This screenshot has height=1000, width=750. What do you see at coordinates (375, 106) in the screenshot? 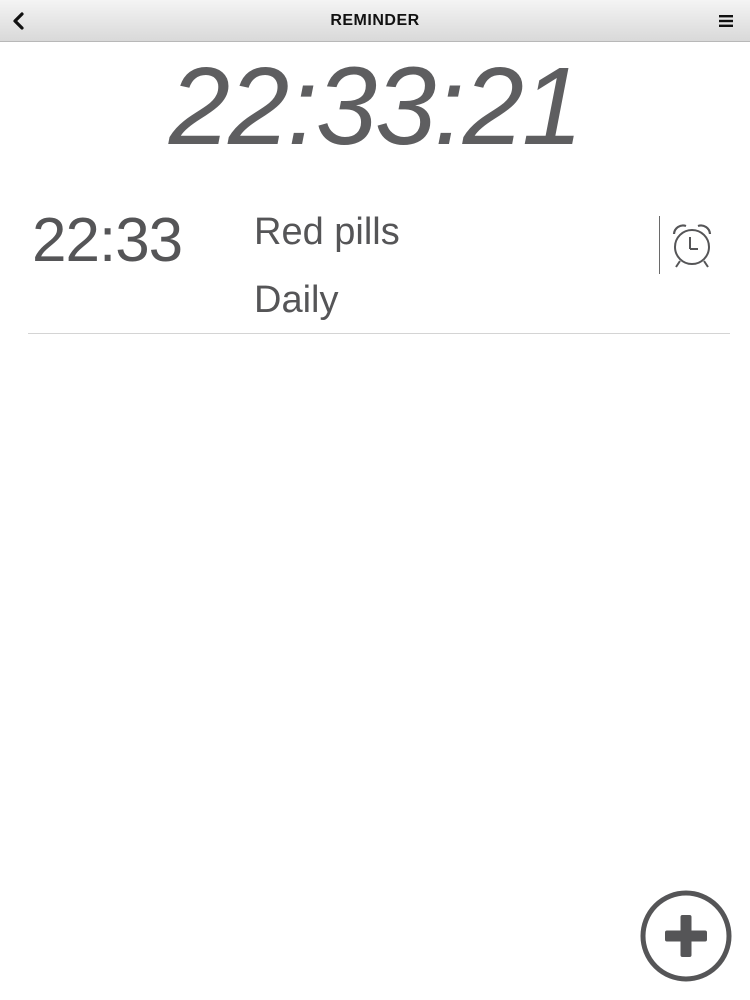
I see `current-time-display: 22:33:21` at bounding box center [375, 106].